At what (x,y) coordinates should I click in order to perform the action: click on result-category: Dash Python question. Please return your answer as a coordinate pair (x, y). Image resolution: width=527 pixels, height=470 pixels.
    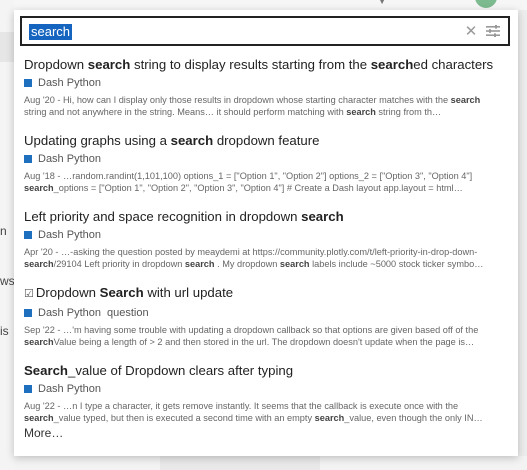
    Looking at the image, I should click on (264, 313).